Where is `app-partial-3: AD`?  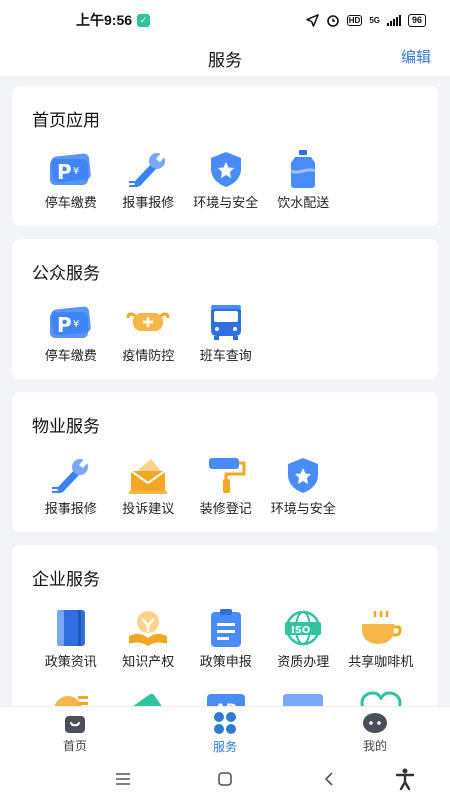
app-partial-3: AD is located at coordinates (226, 697).